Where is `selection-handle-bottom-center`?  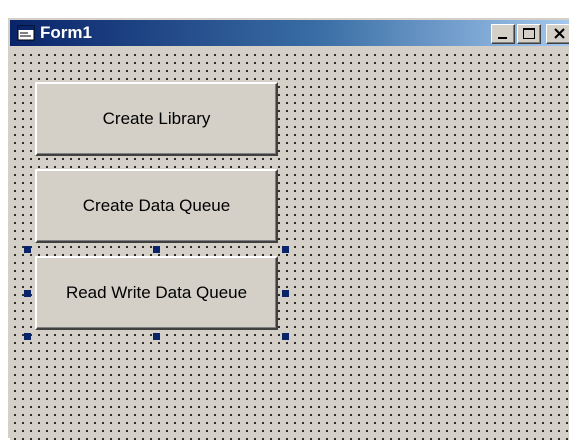
selection-handle-bottom-center is located at coordinates (156, 336).